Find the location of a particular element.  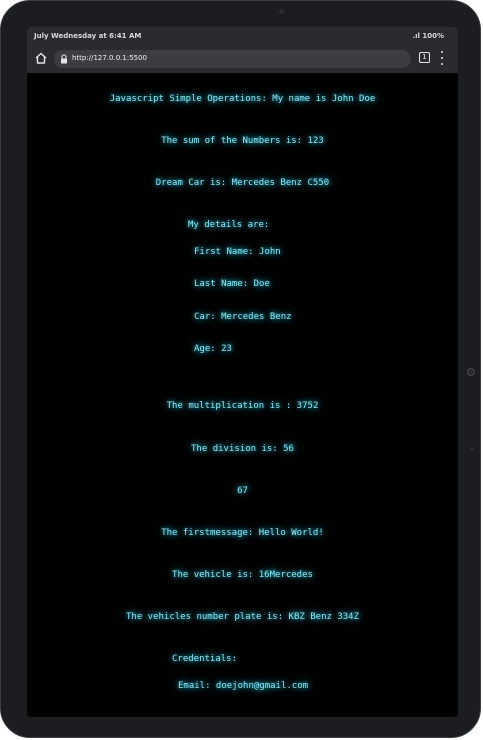

age-line: Age: 23 is located at coordinates (213, 349).